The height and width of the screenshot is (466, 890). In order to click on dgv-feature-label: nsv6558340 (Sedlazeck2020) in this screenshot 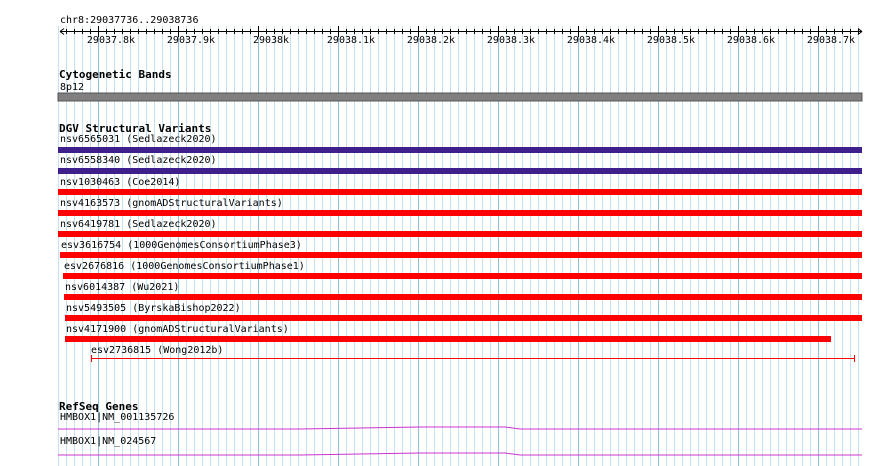, I will do `click(138, 160)`.